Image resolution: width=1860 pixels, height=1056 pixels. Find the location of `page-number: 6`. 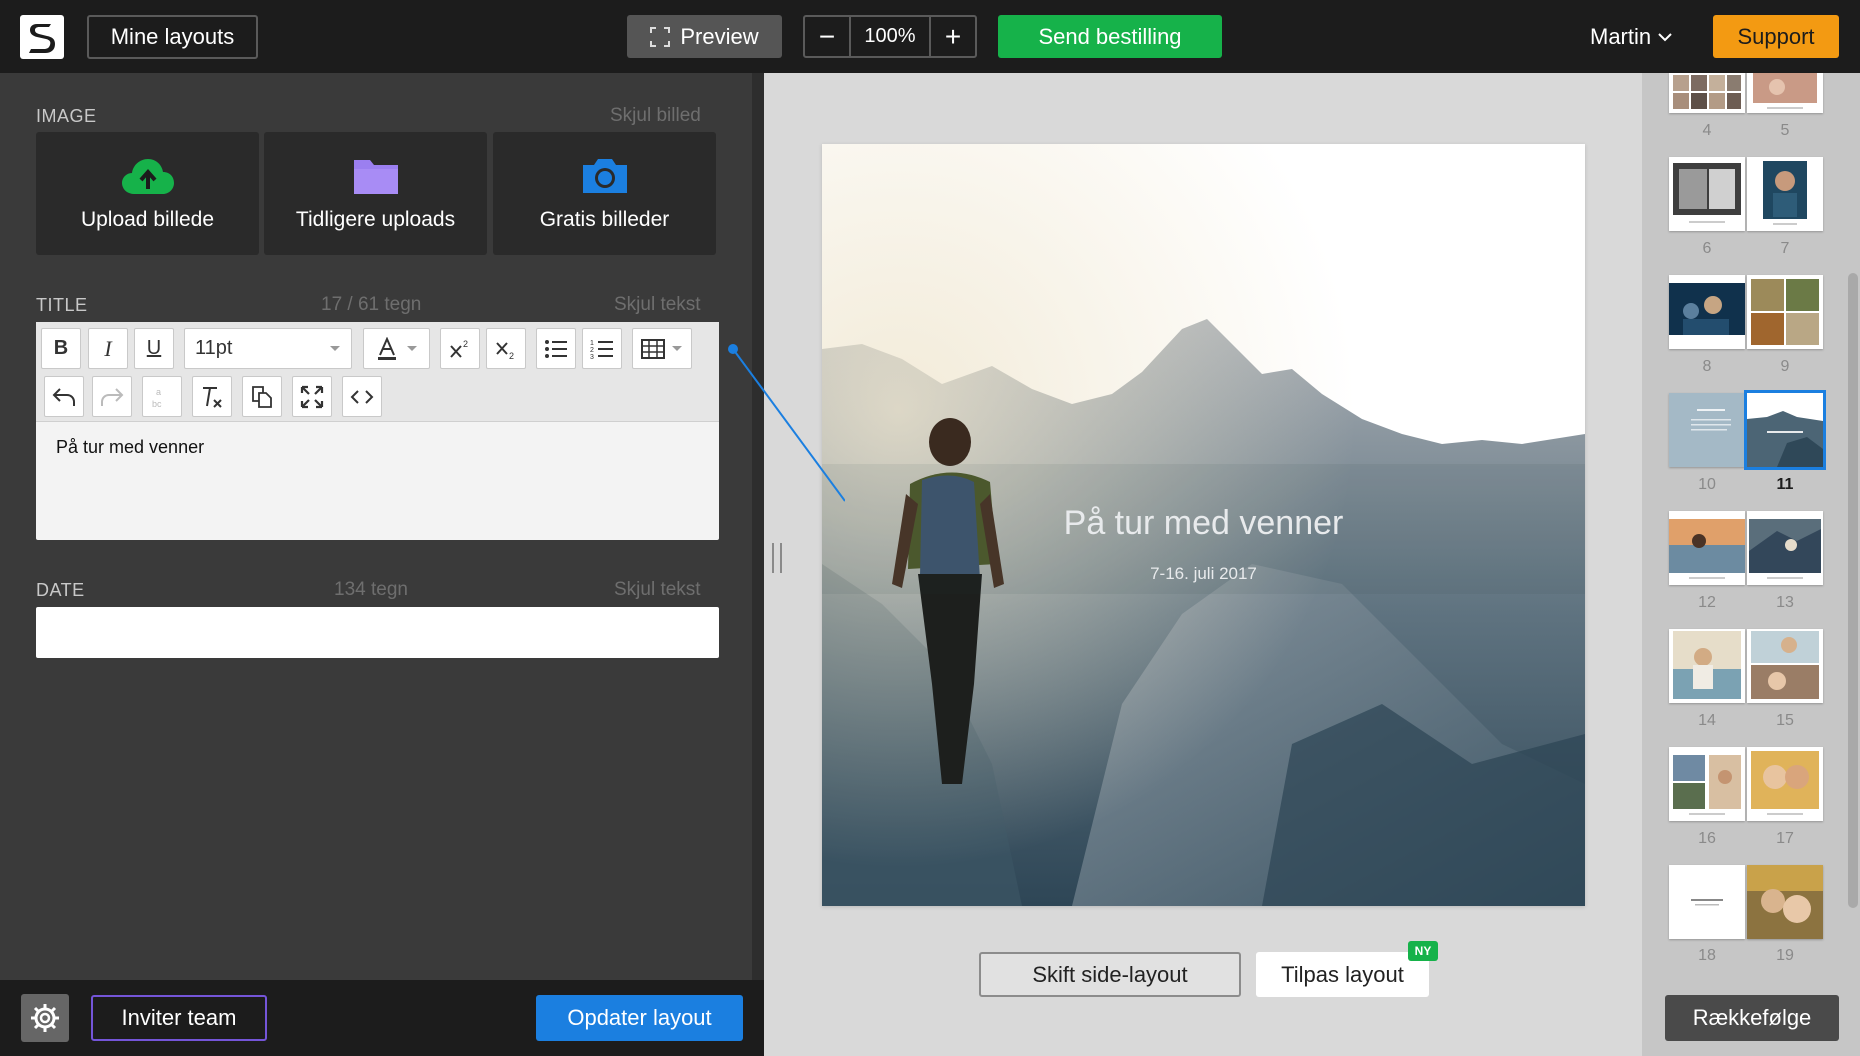

page-number: 6 is located at coordinates (1707, 248).